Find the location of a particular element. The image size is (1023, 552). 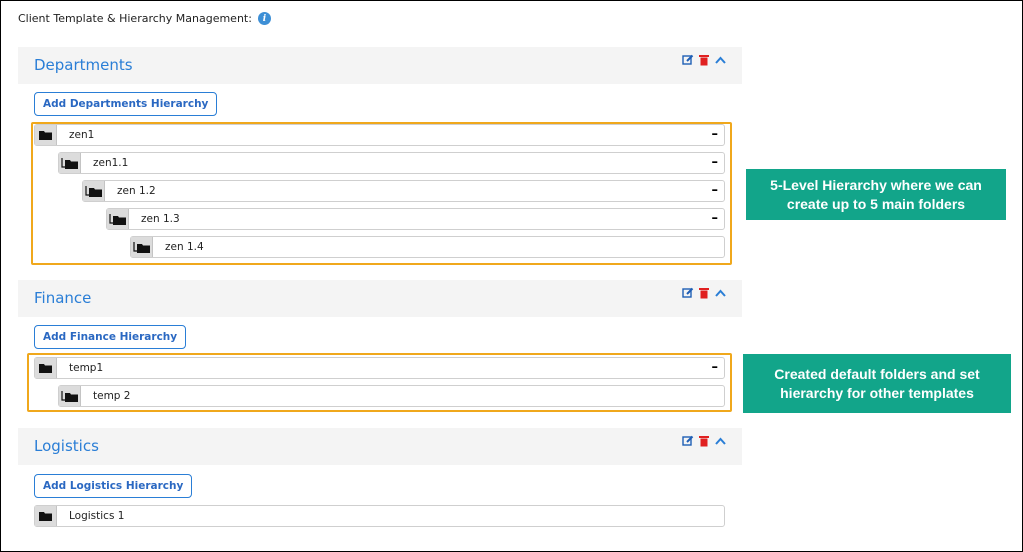

tree-row: zen1.1 – is located at coordinates (391, 163).